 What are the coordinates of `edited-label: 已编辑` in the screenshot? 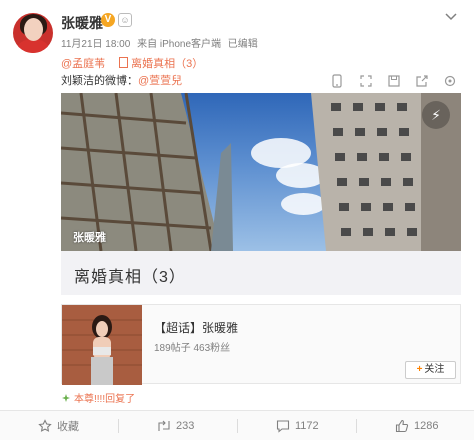 It's located at (243, 44).